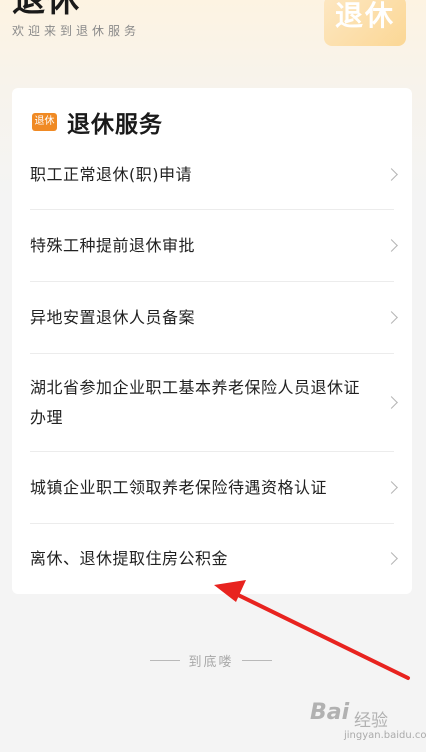  What do you see at coordinates (385, 735) in the screenshot?
I see `watermark-url: jingyan.baidu.com` at bounding box center [385, 735].